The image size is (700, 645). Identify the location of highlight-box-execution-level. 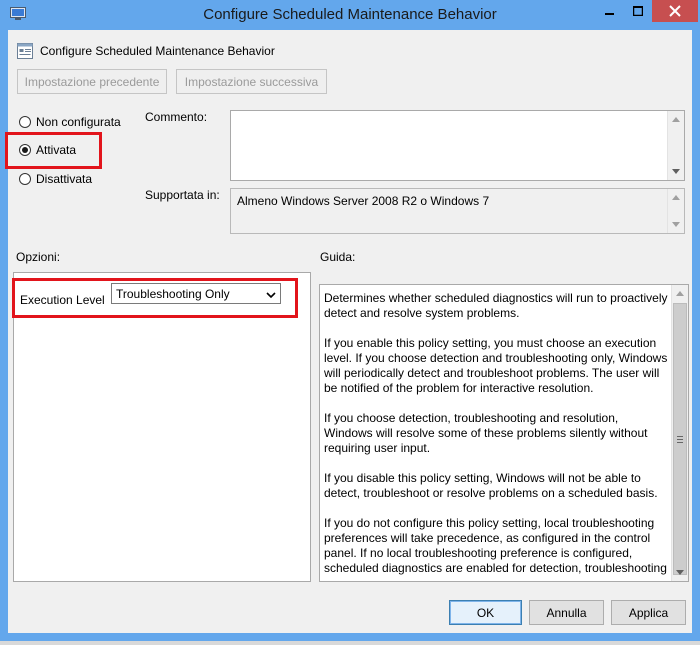
(155, 298).